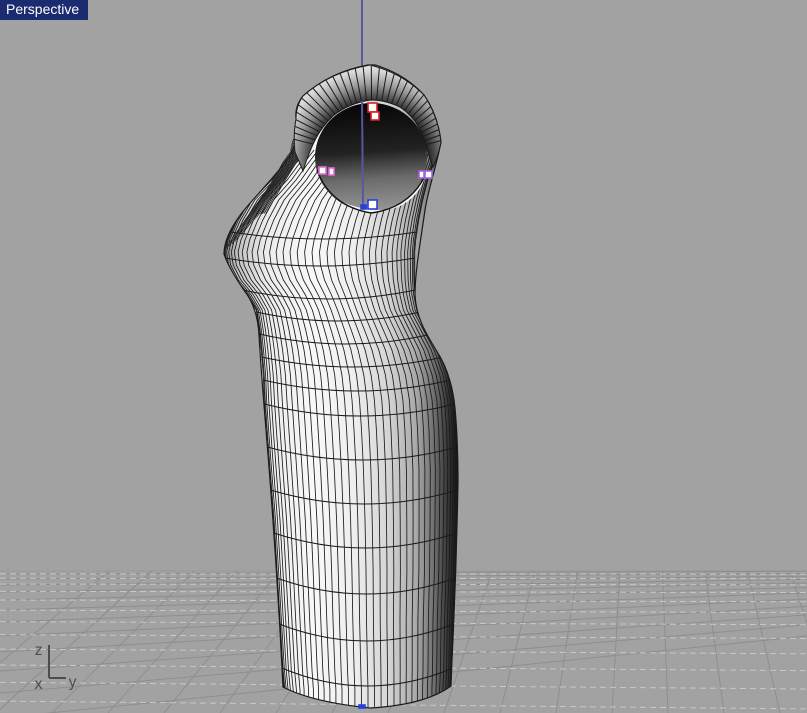 This screenshot has height=713, width=807. Describe the element at coordinates (38, 684) in the screenshot. I see `gizmo-x-label: x` at that location.